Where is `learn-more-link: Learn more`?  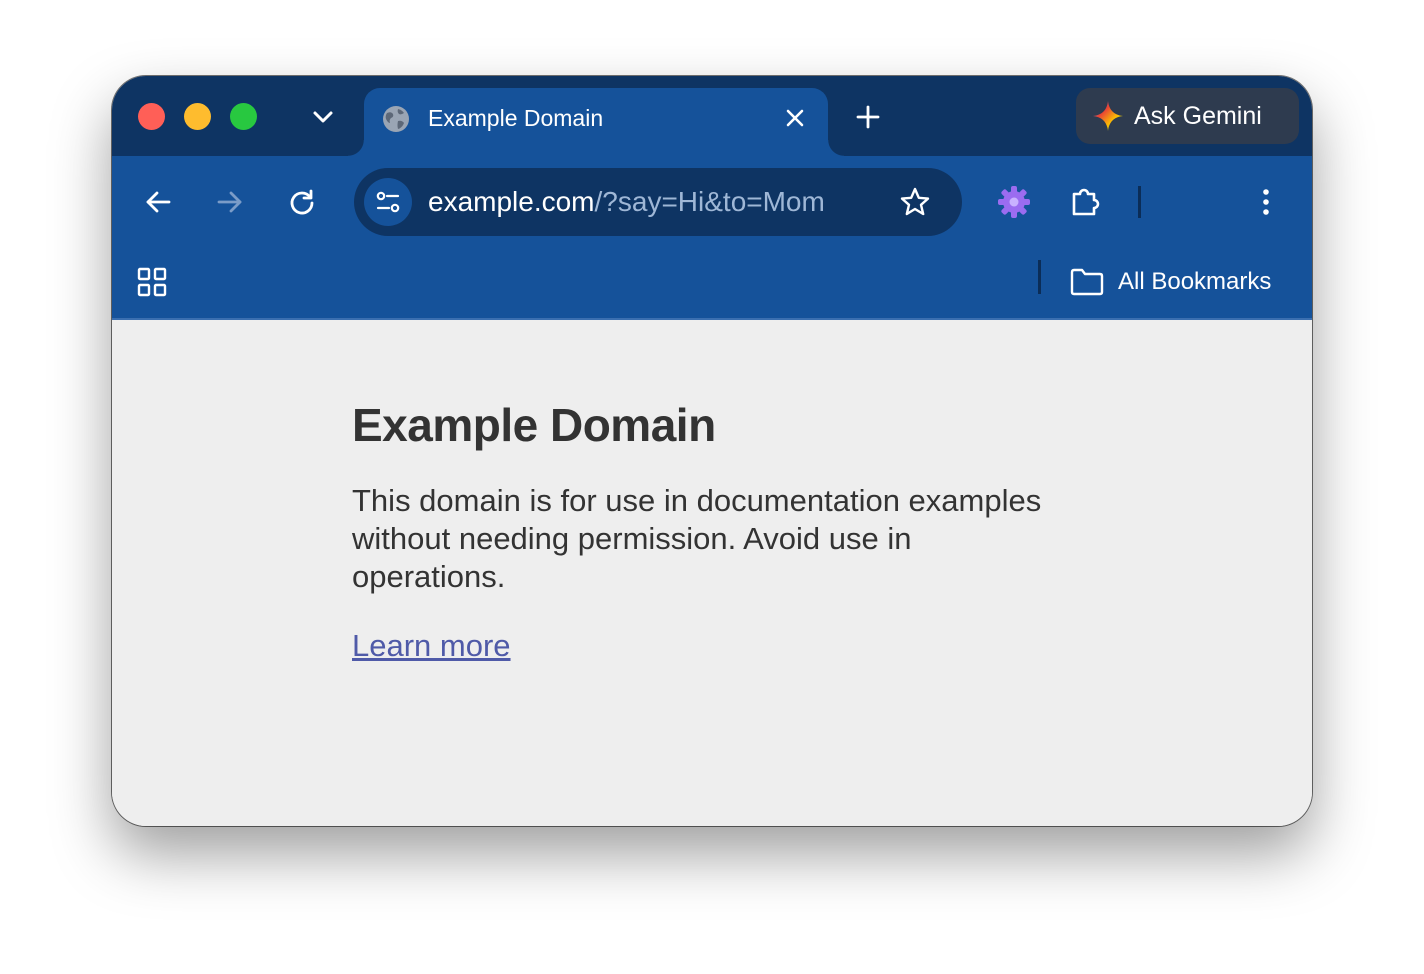 learn-more-link: Learn more is located at coordinates (431, 646).